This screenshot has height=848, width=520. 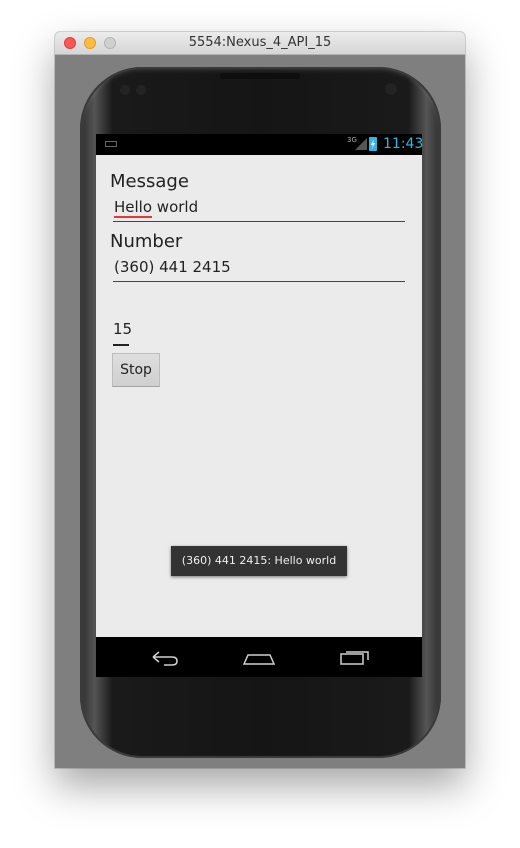 What do you see at coordinates (373, 144) in the screenshot?
I see `battery-charging-icon` at bounding box center [373, 144].